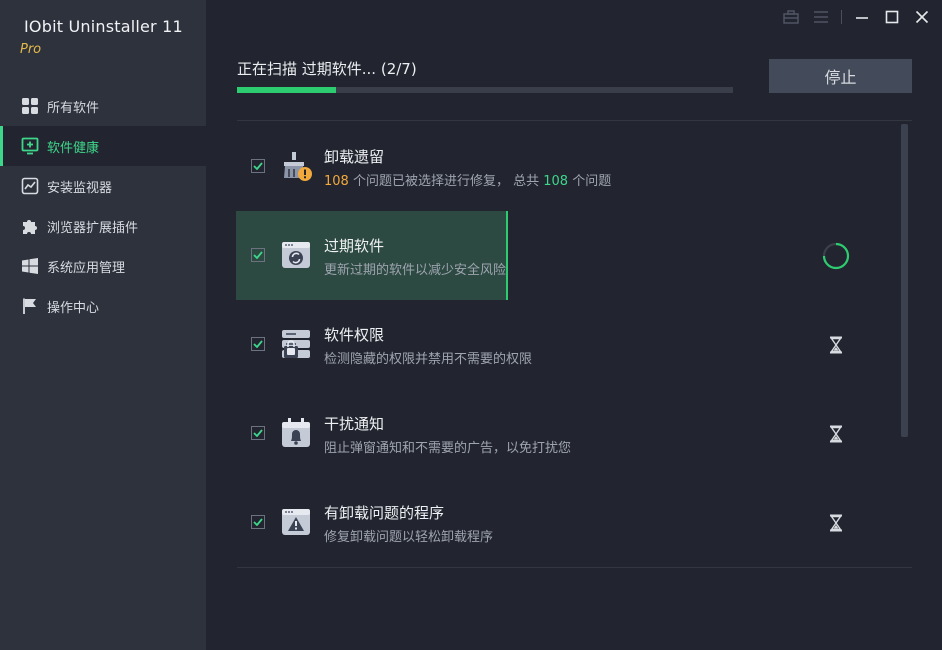  Describe the element at coordinates (30, 106) in the screenshot. I see `grid-icon` at that location.